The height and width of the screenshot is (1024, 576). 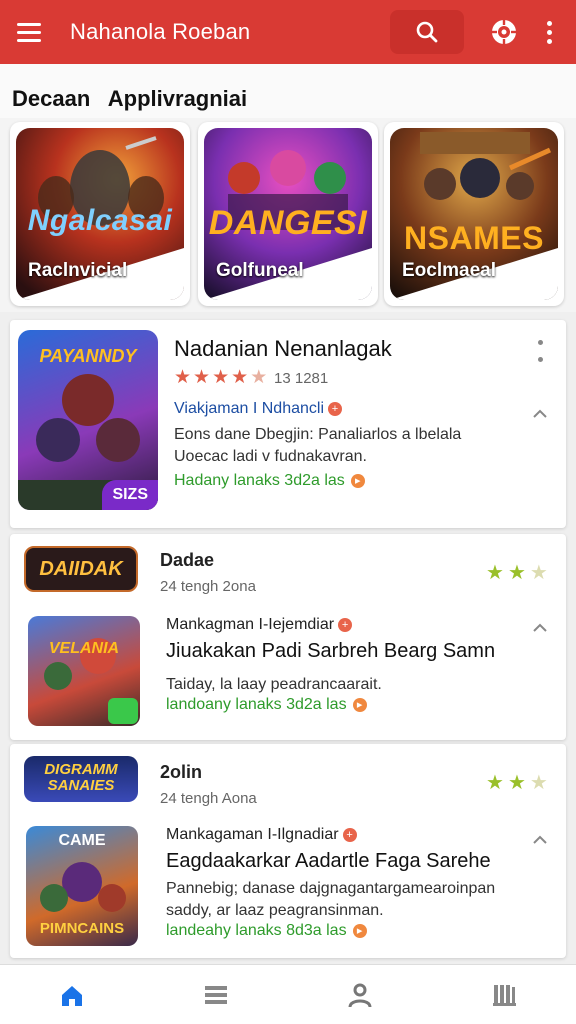 What do you see at coordinates (187, 560) in the screenshot?
I see `app-name: Dadae` at bounding box center [187, 560].